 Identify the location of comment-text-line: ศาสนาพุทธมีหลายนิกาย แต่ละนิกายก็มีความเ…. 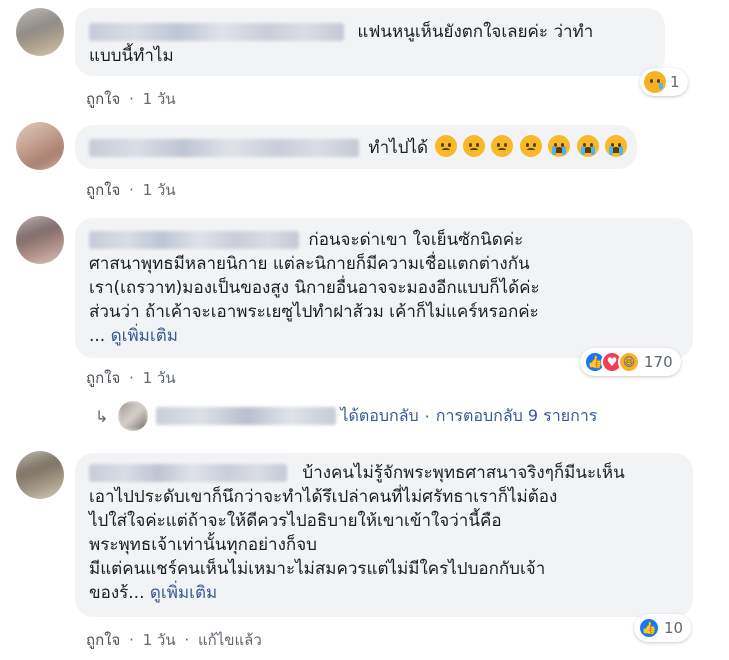
(309, 264).